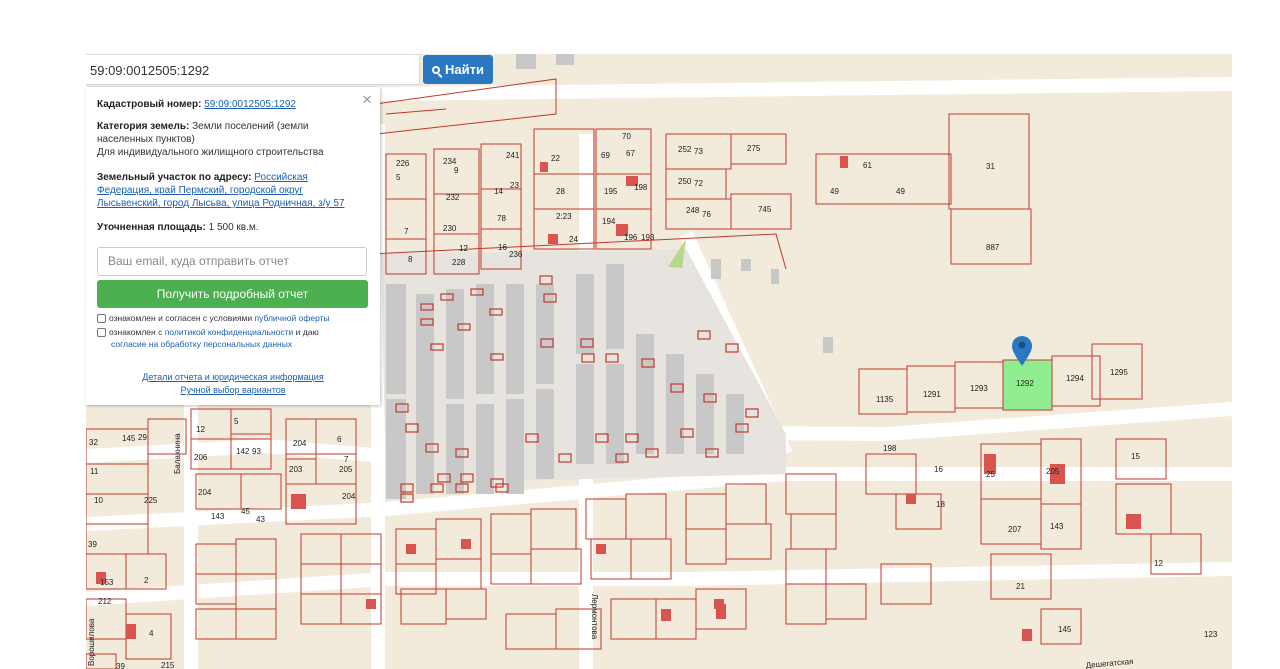 This screenshot has width=1280, height=669. I want to click on street-label: Лермонтова, so click(594, 617).